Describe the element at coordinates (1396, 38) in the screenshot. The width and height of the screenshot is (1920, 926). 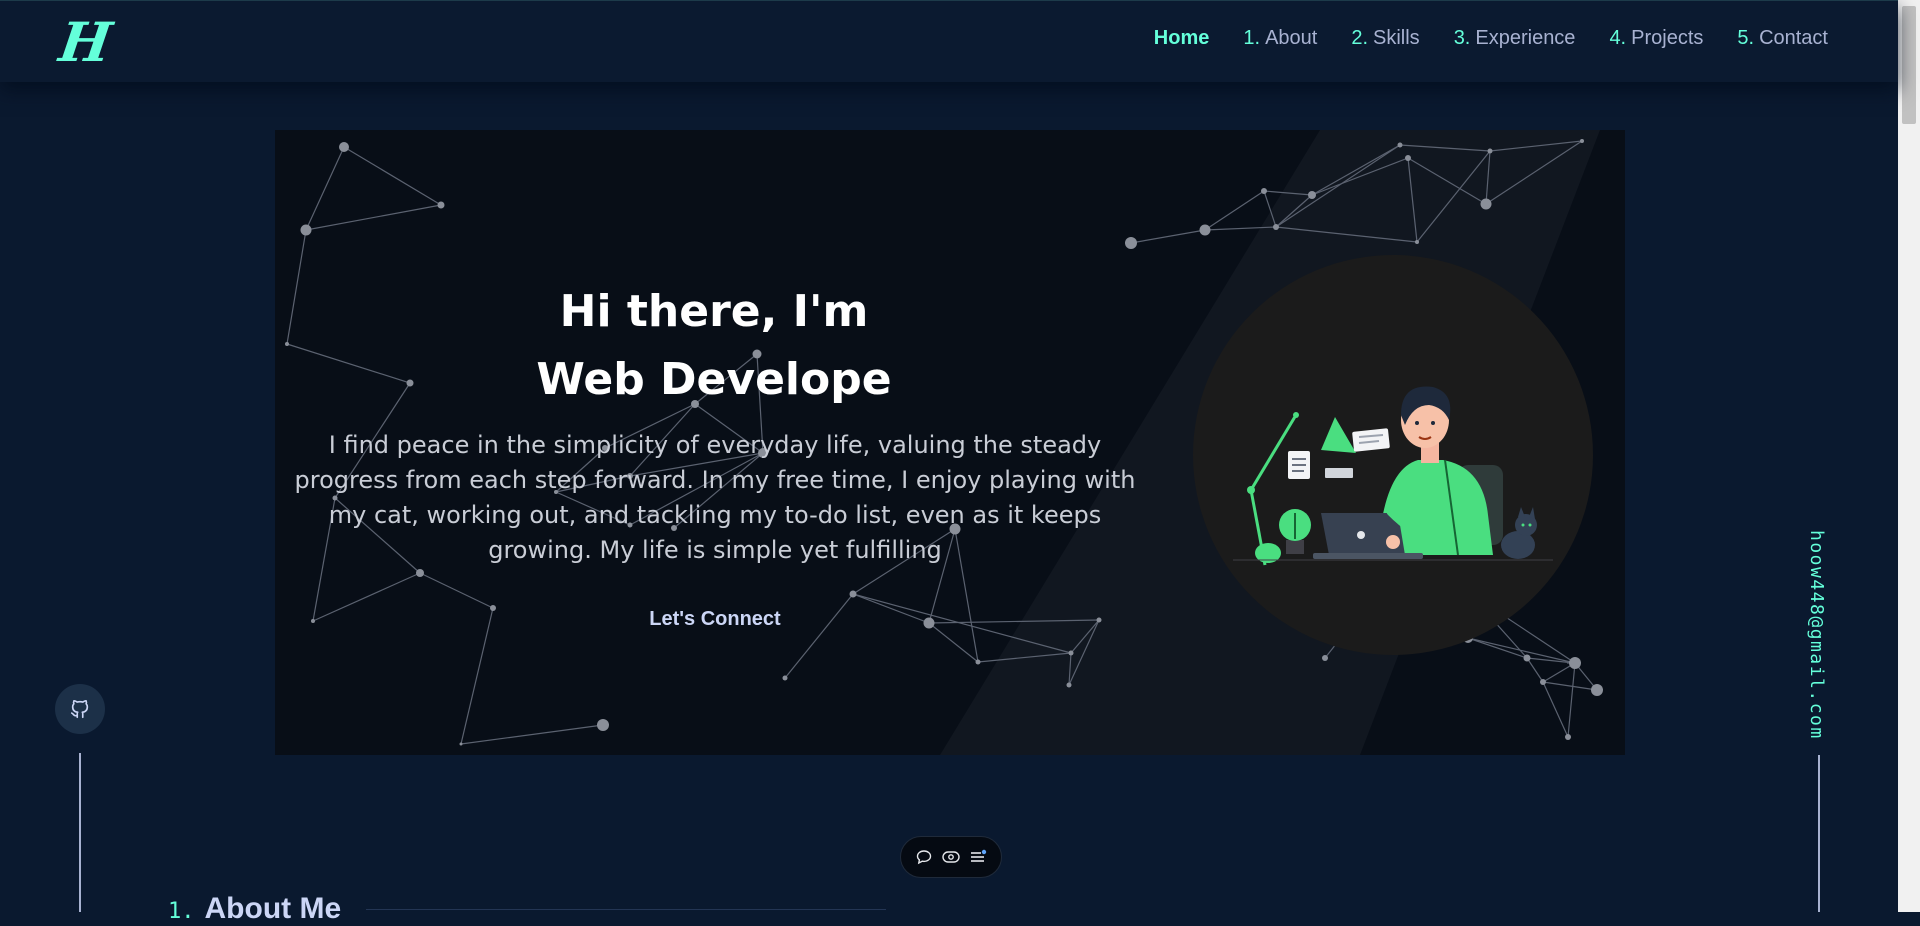
I see `nav-skills-label: Skills` at that location.